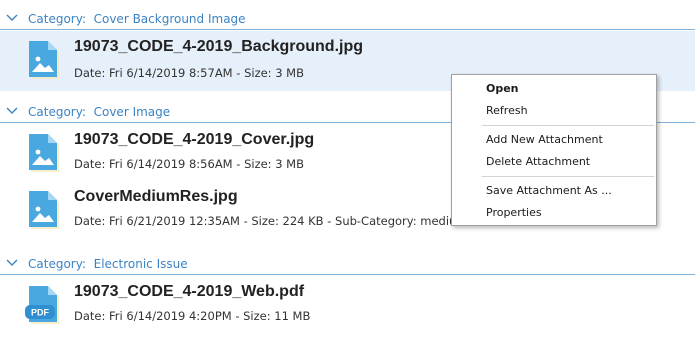 The image size is (695, 346). Describe the element at coordinates (554, 111) in the screenshot. I see `menu-item-refresh: Refresh` at that location.